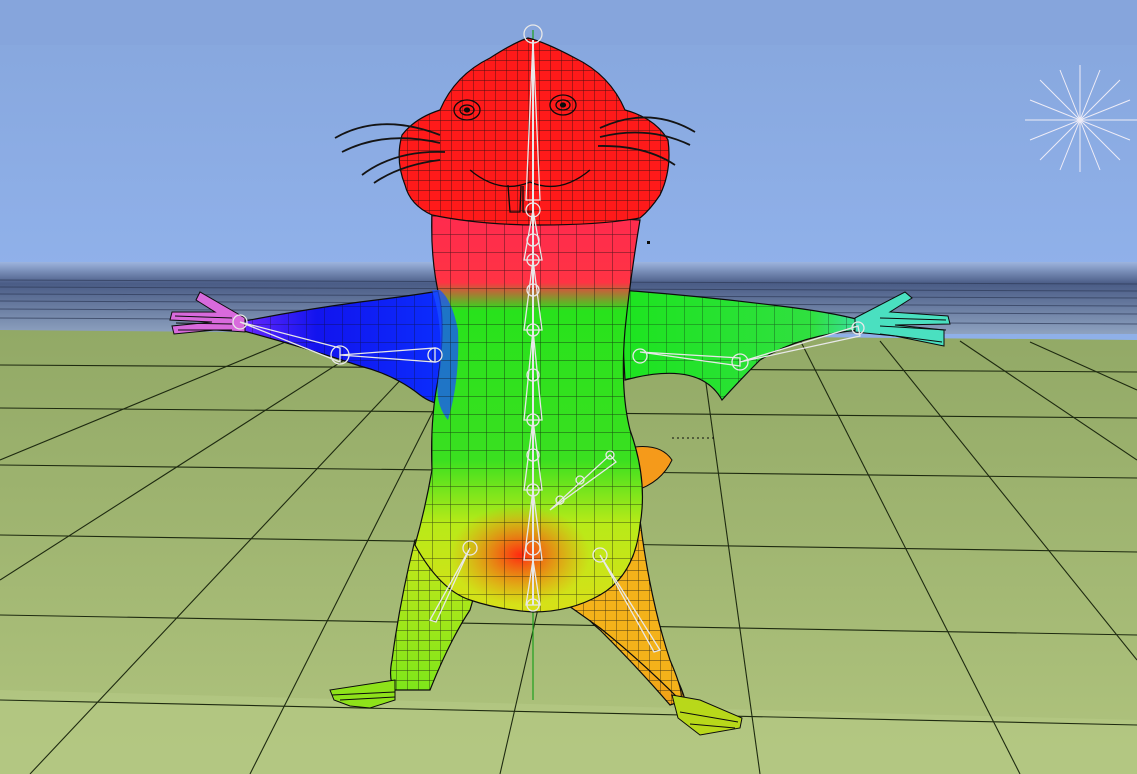 Image resolution: width=1137 pixels, height=774 pixels. I want to click on sky-top-band, so click(568, 22).